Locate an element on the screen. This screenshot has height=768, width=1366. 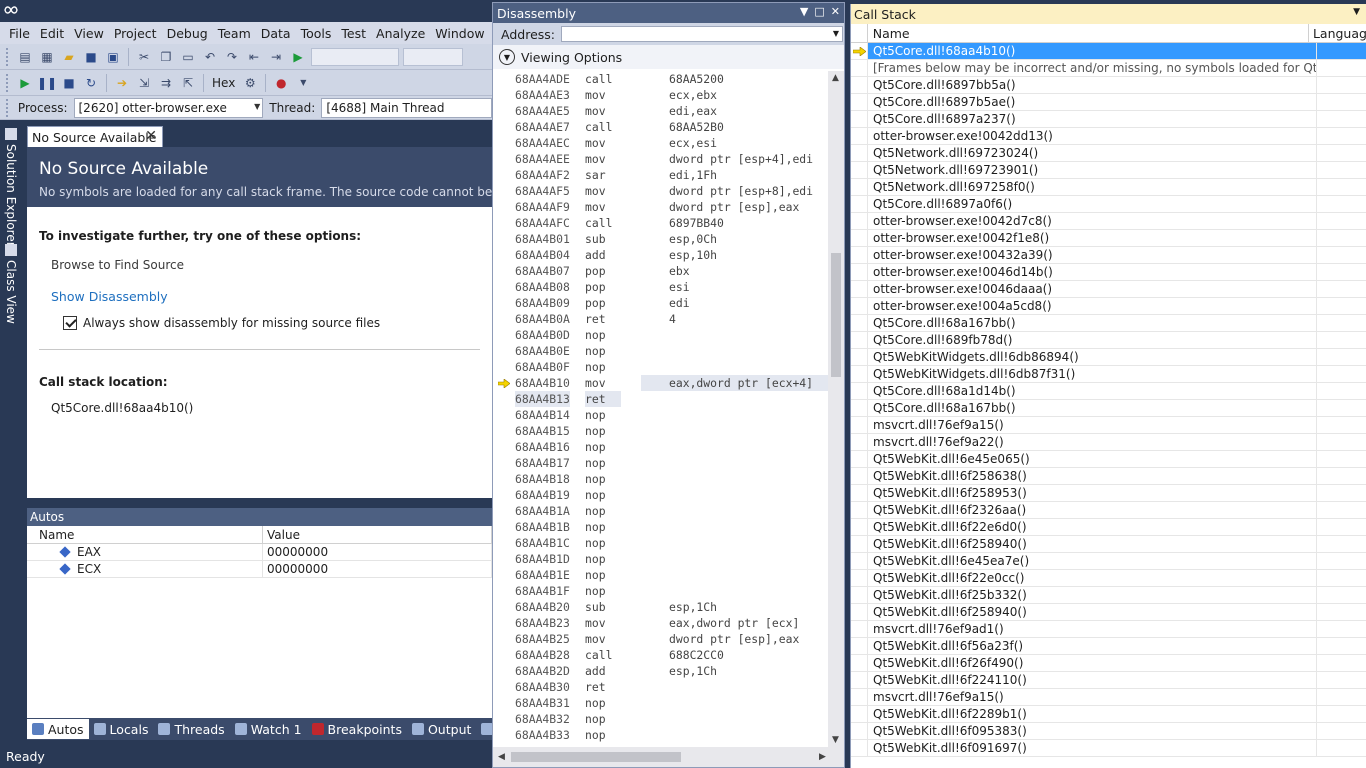
add-item-icon: ▦ is located at coordinates (47, 57).